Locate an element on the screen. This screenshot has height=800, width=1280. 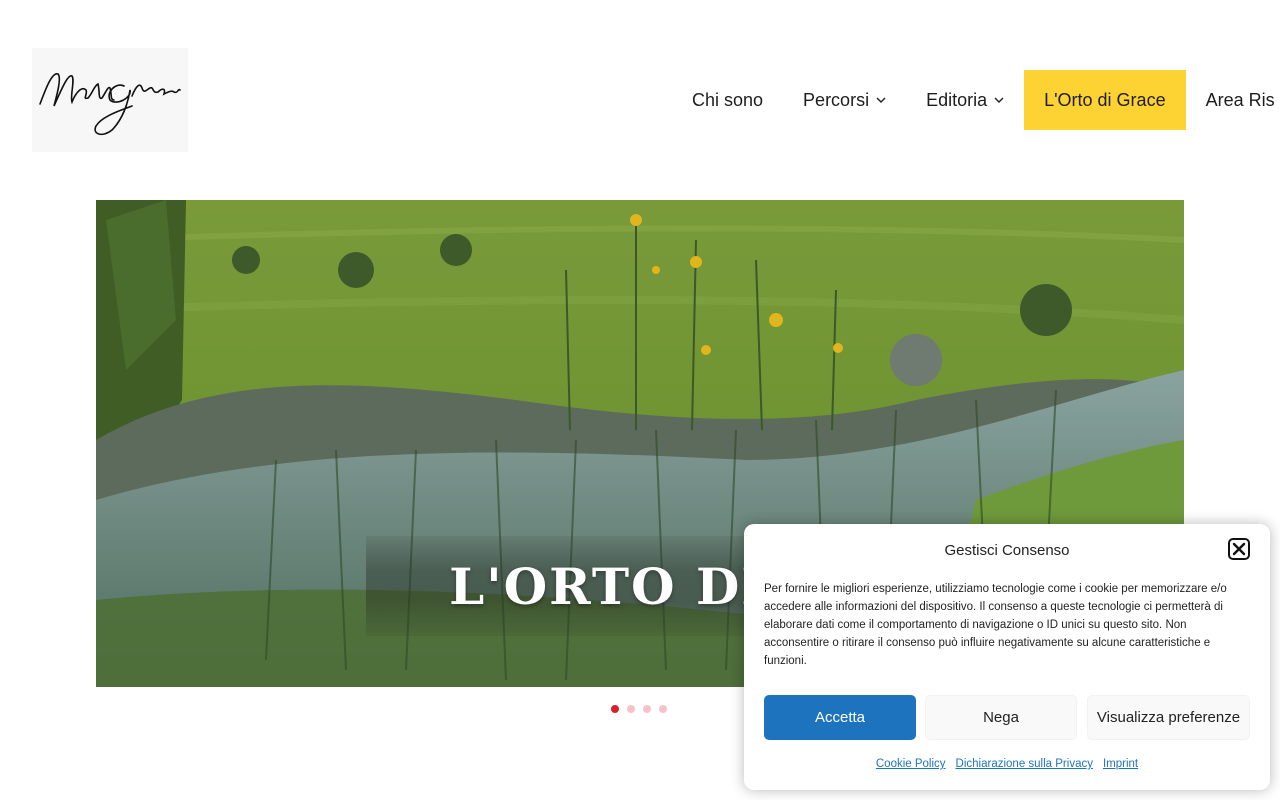
accept-button: Accetta is located at coordinates (840, 717).